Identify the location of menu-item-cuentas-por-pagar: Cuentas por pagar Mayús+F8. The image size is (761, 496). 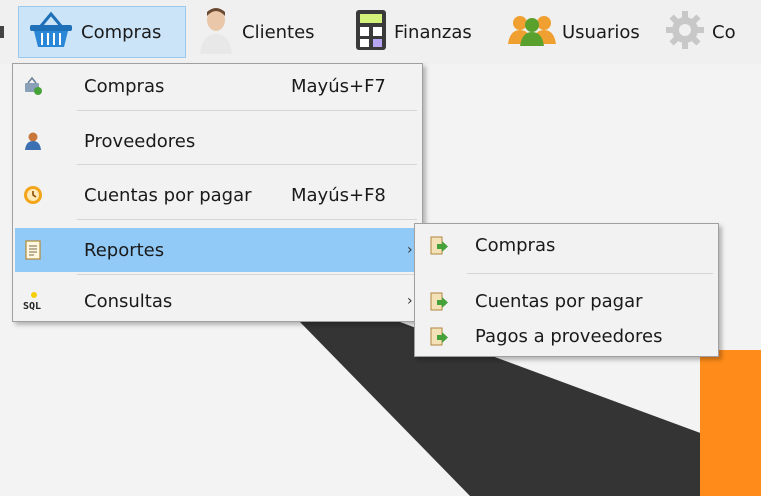
(217, 195).